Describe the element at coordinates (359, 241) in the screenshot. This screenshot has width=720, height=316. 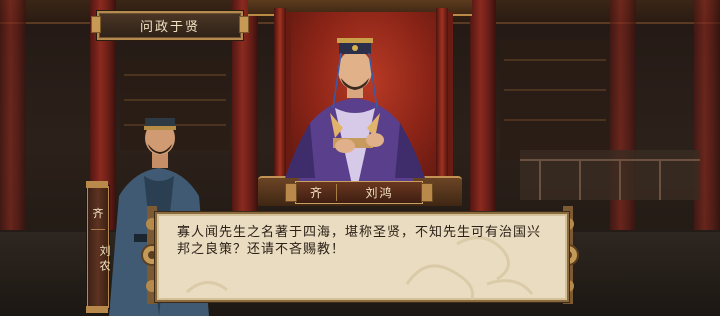
I see `dialogue-text: 寡人闻先生之名著于四海，堪称圣贤，不知先生可有治国兴邦之良策？还请不吝赐教！` at that location.